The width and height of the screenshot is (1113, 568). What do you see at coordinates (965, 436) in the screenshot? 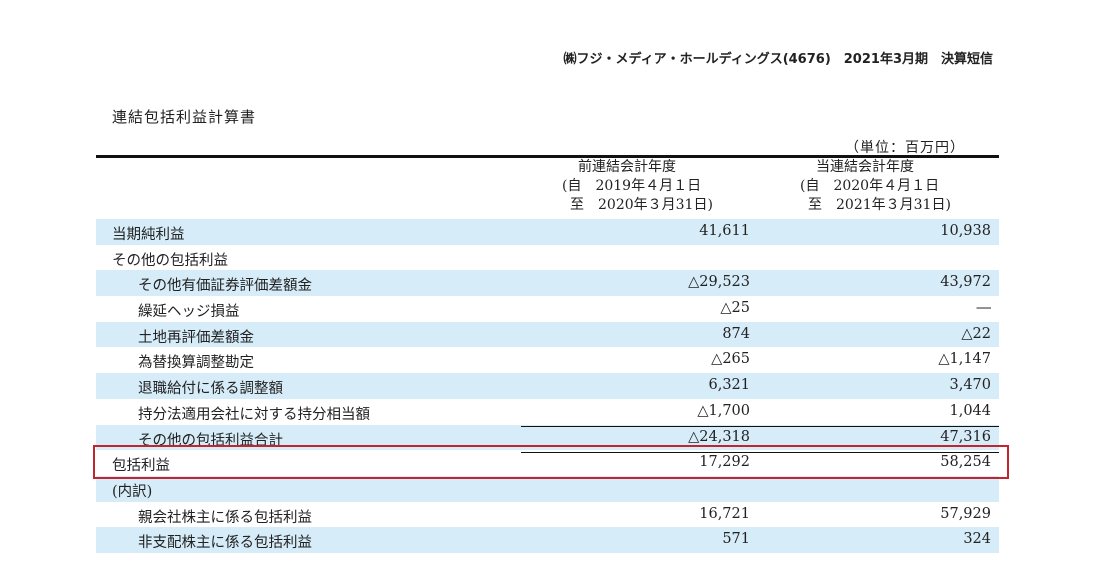
I see `row-value-current: 47,316` at bounding box center [965, 436].